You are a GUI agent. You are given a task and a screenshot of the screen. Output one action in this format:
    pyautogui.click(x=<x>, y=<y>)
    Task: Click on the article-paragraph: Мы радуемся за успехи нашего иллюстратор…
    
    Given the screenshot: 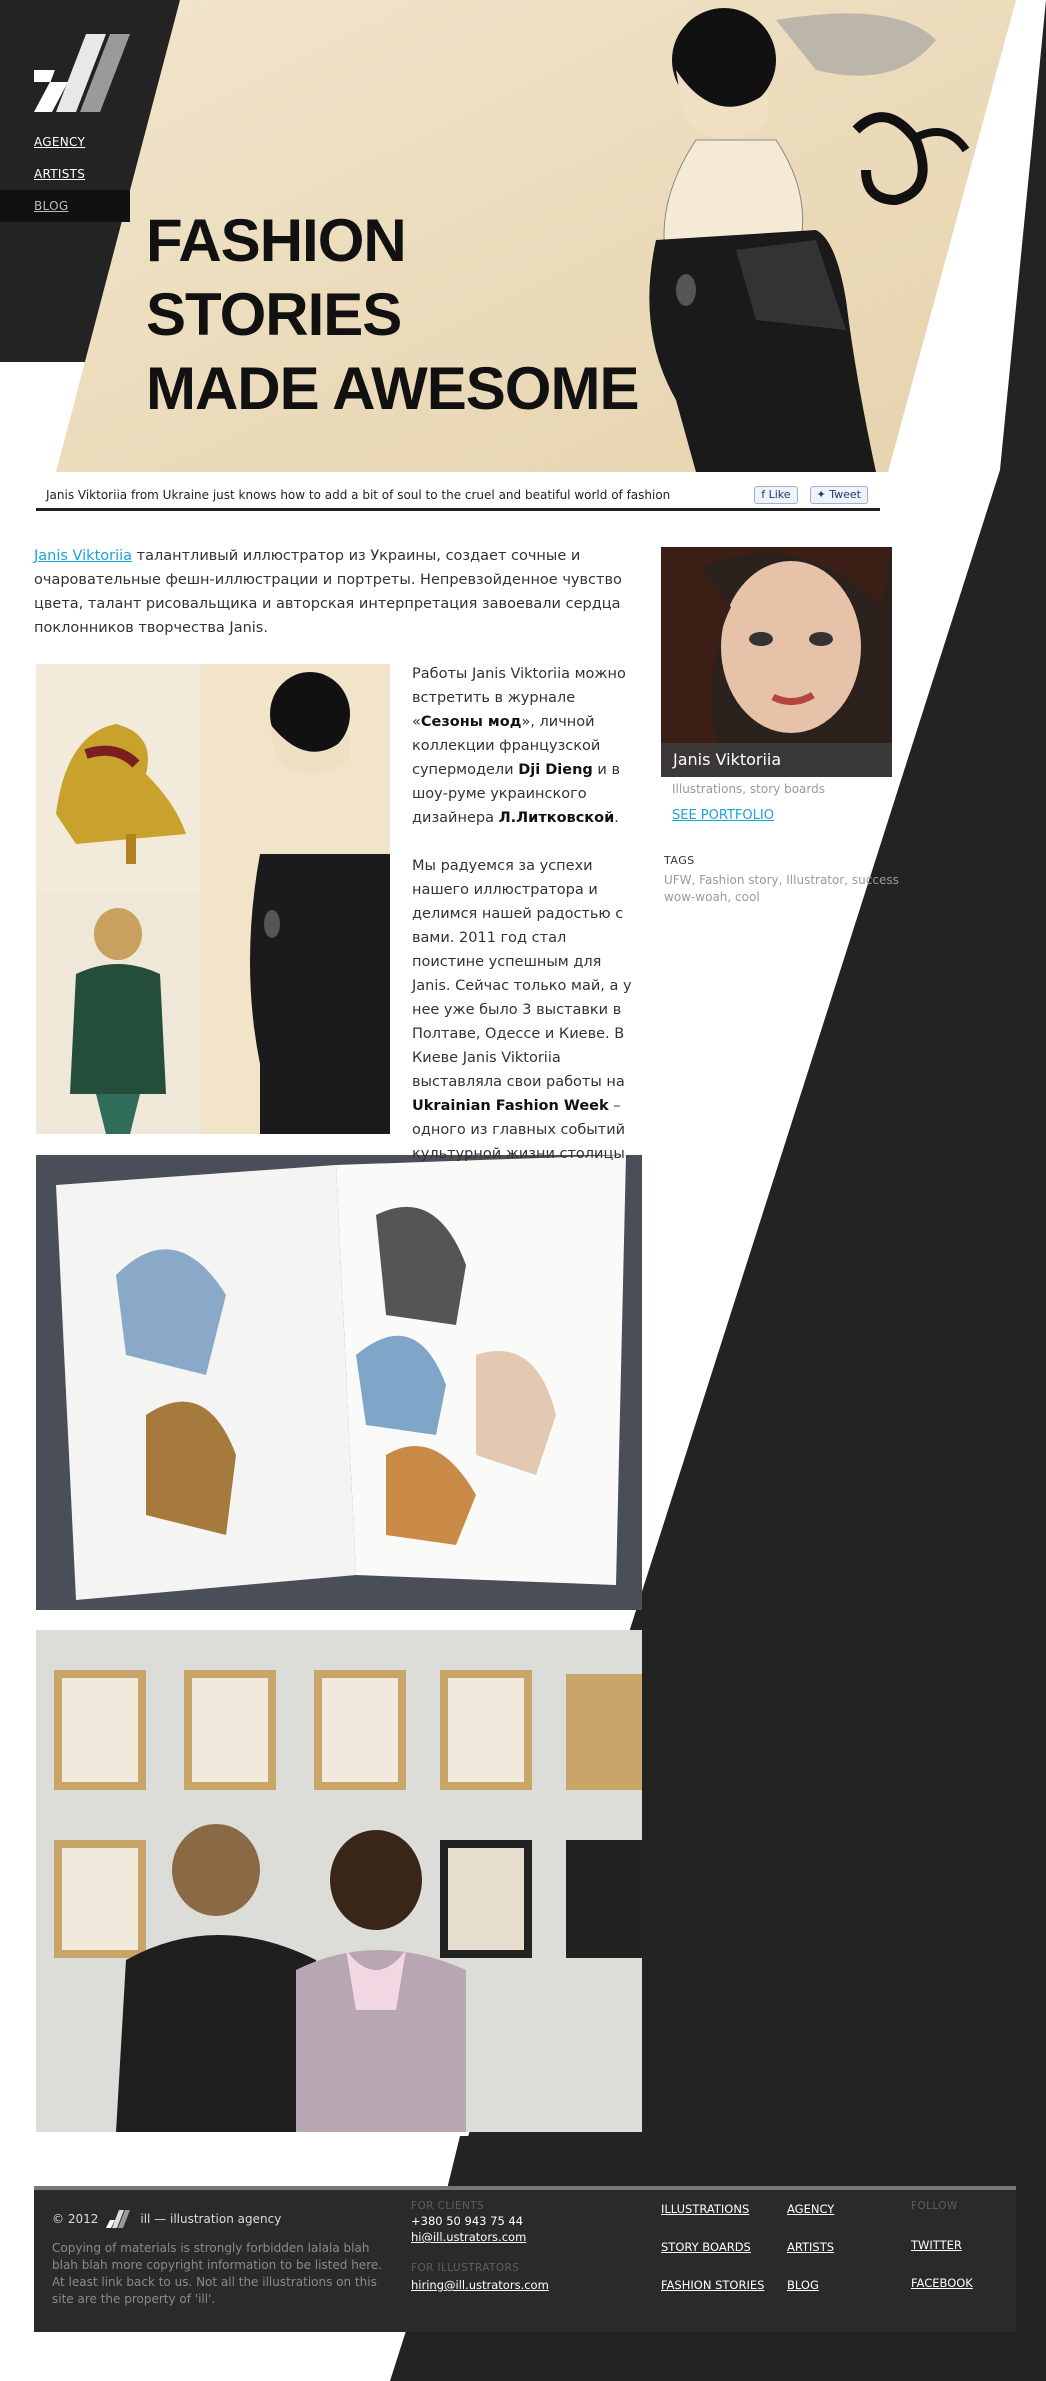 What is the action you would take?
    pyautogui.click(x=527, y=1010)
    